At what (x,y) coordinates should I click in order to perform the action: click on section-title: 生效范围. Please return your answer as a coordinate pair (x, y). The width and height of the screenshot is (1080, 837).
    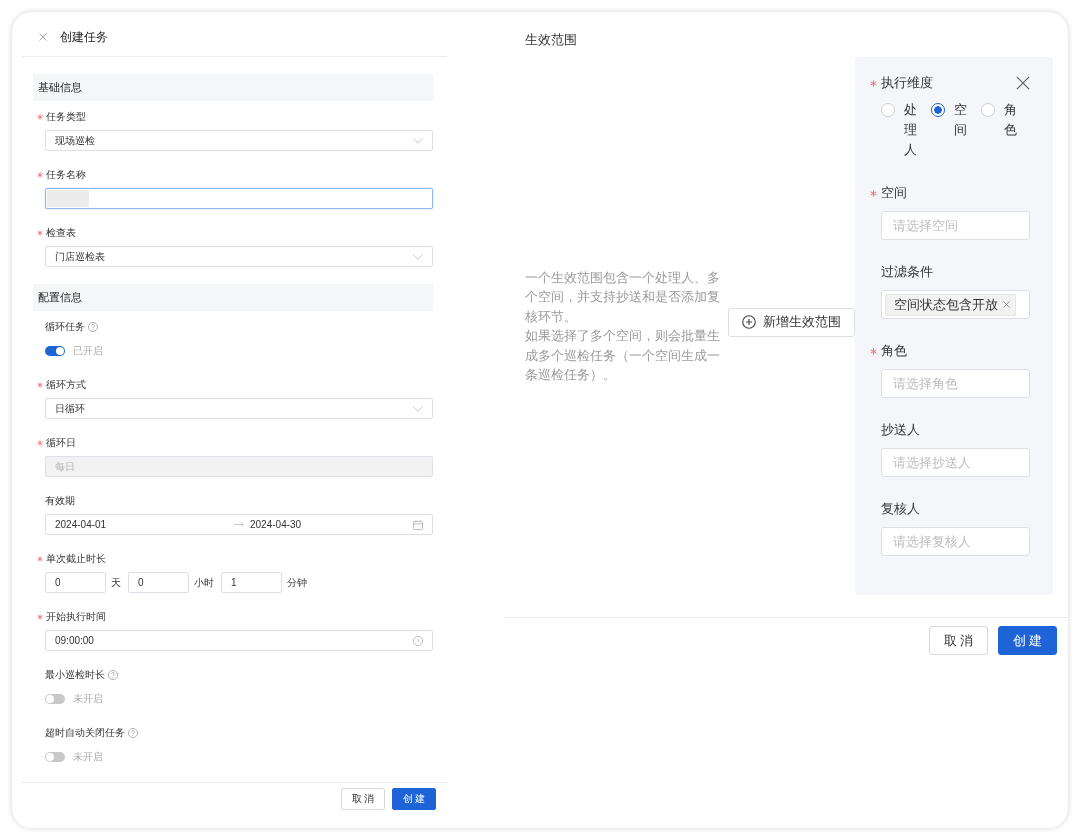
    Looking at the image, I should click on (551, 40).